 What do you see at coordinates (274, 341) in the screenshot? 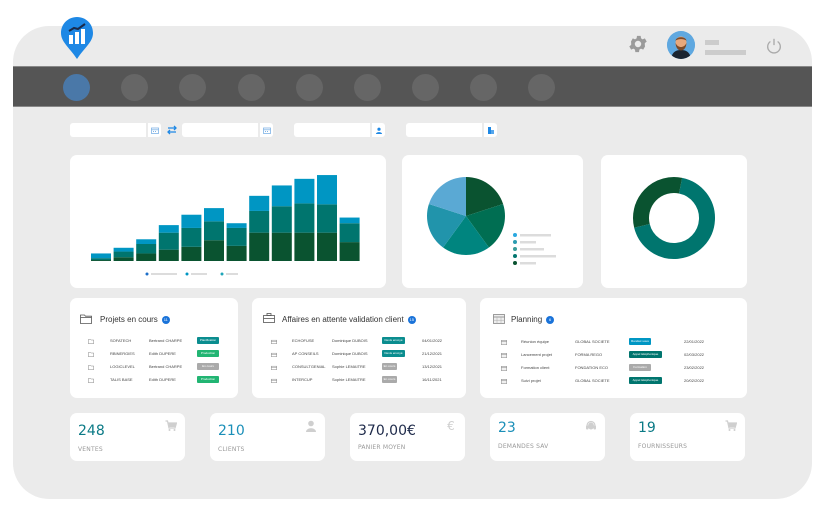
I see `briefcase-icon` at bounding box center [274, 341].